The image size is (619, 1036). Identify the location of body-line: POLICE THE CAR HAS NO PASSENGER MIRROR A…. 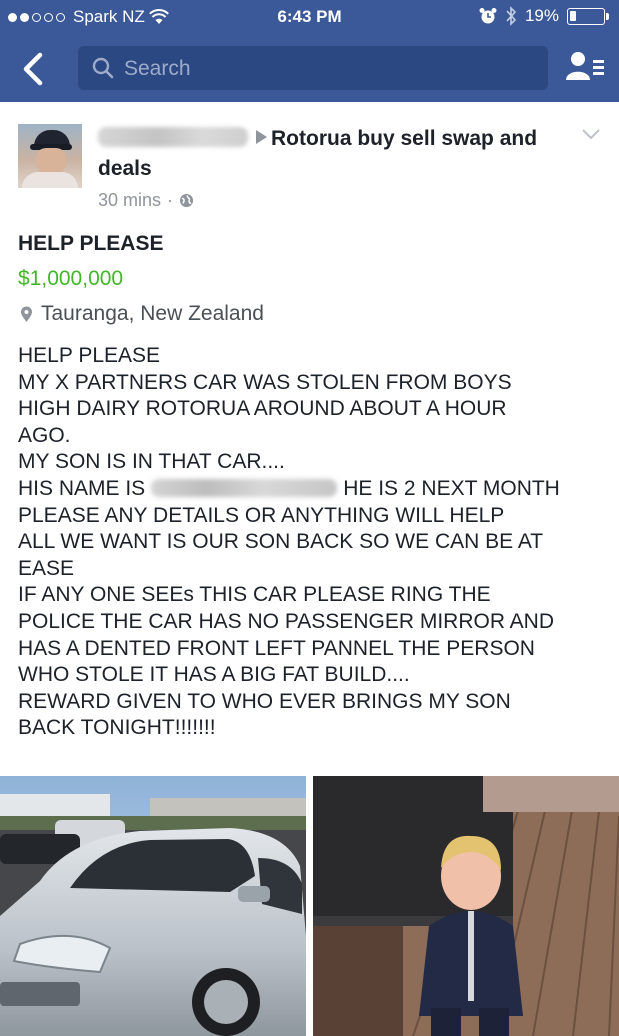
(286, 621).